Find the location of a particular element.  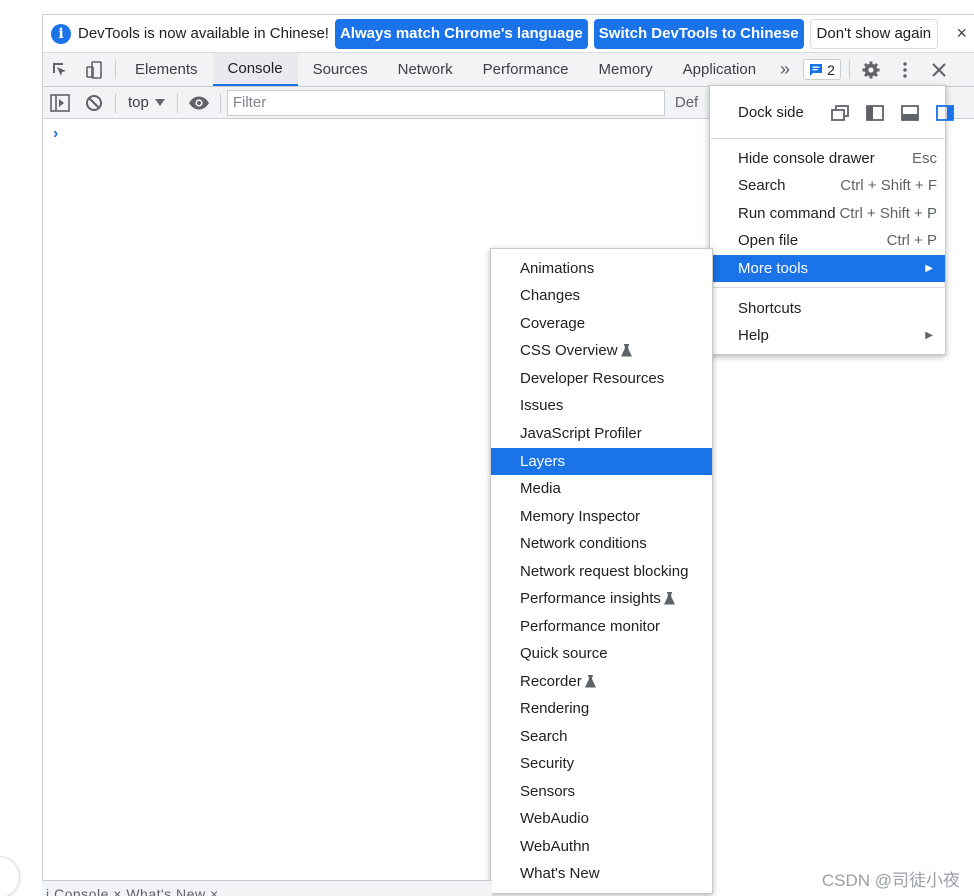

device-toolbar-icon is located at coordinates (94, 69).